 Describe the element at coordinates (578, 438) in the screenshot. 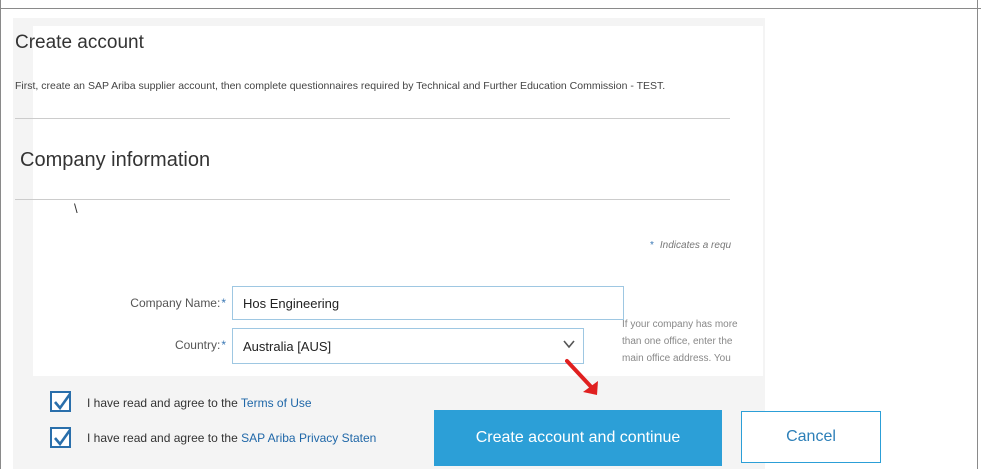

I see `create-account-button: Create account and continue` at that location.